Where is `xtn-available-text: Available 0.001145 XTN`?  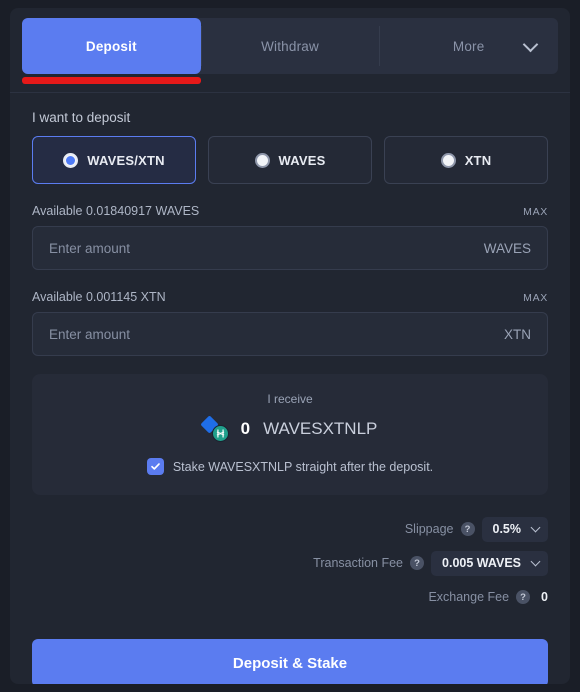
xtn-available-text: Available 0.001145 XTN is located at coordinates (99, 297).